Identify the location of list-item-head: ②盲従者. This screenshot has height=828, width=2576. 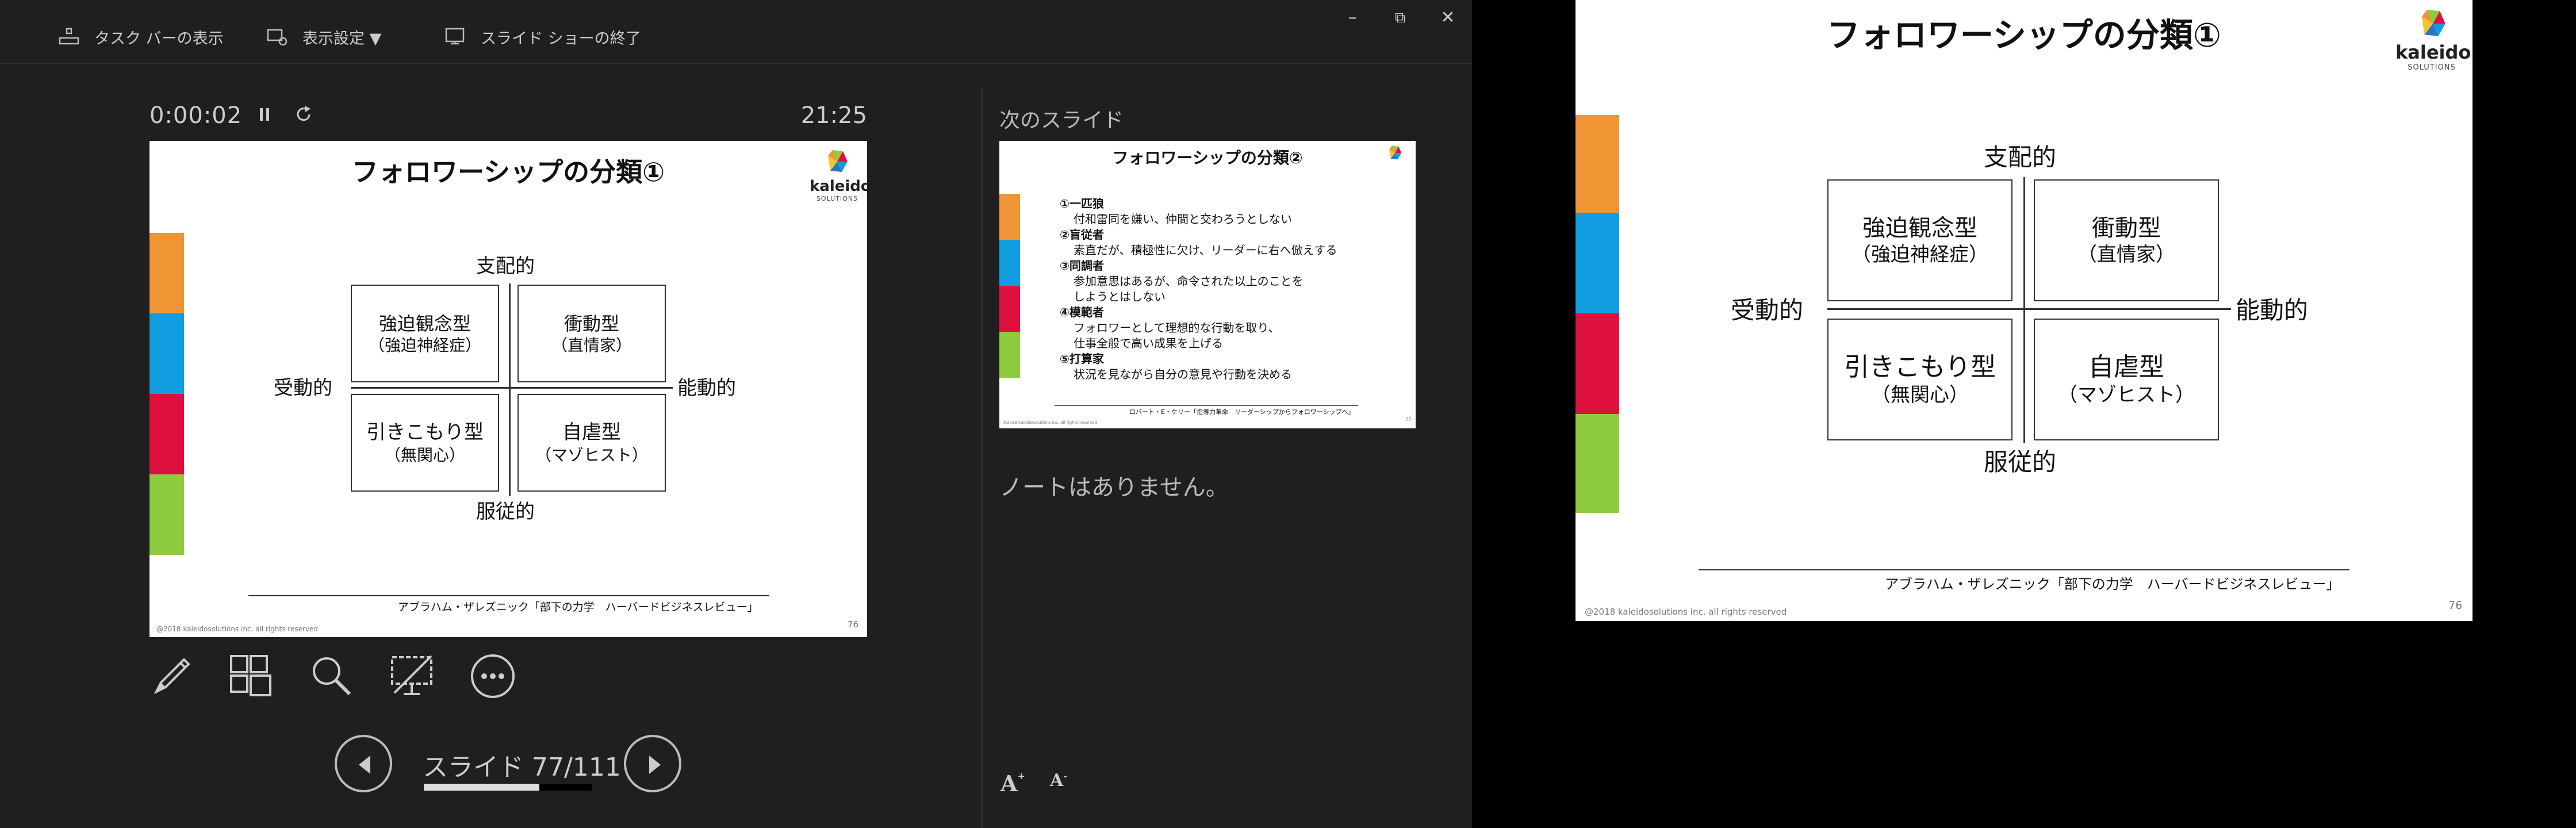
(1082, 234).